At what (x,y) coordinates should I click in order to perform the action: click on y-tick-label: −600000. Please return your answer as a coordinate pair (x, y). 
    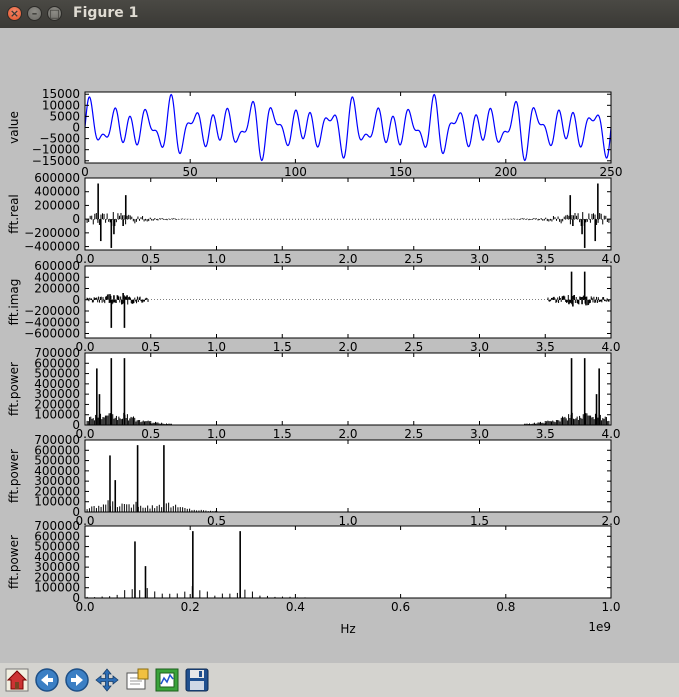
    Looking at the image, I should click on (52, 334).